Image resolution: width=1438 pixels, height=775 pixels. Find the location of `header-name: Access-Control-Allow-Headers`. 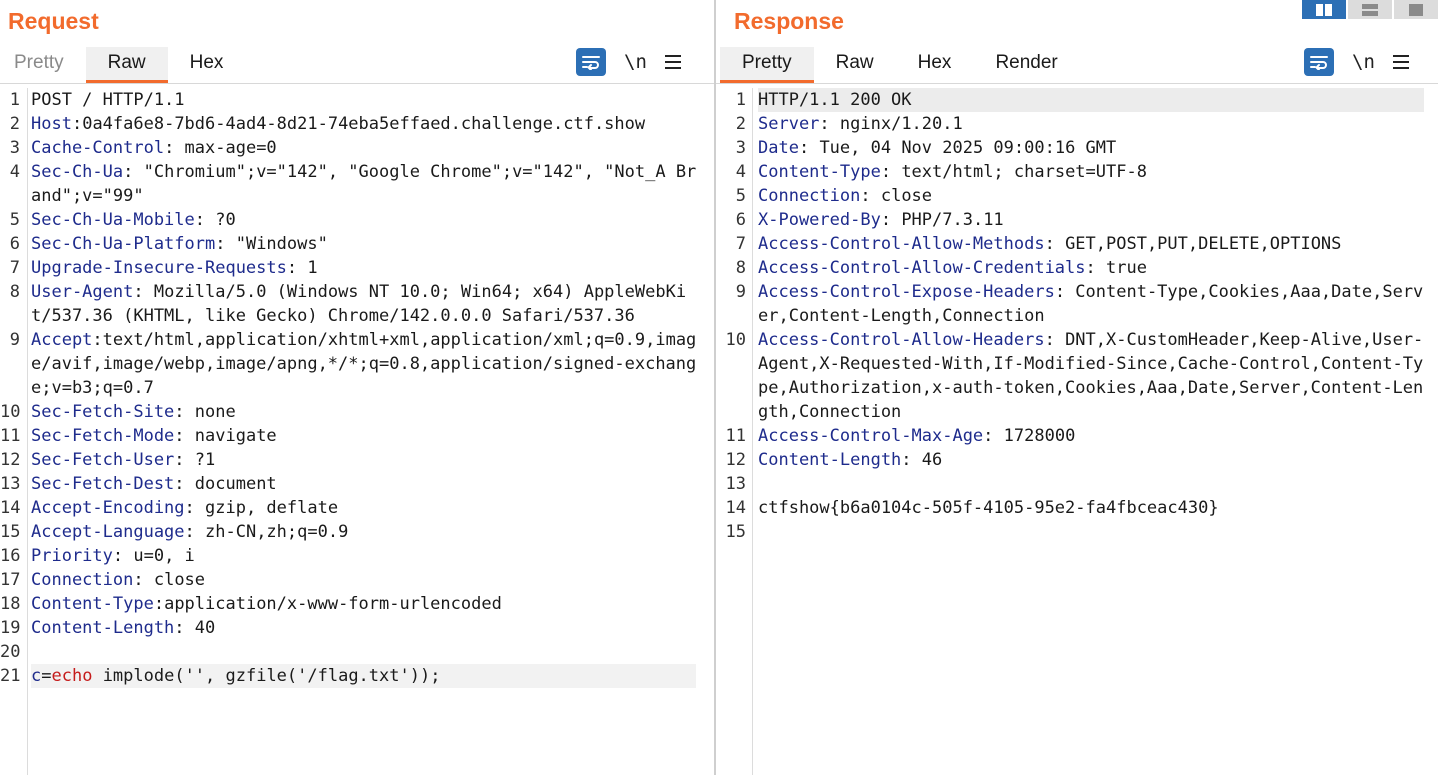

header-name: Access-Control-Allow-Headers is located at coordinates (901, 340).